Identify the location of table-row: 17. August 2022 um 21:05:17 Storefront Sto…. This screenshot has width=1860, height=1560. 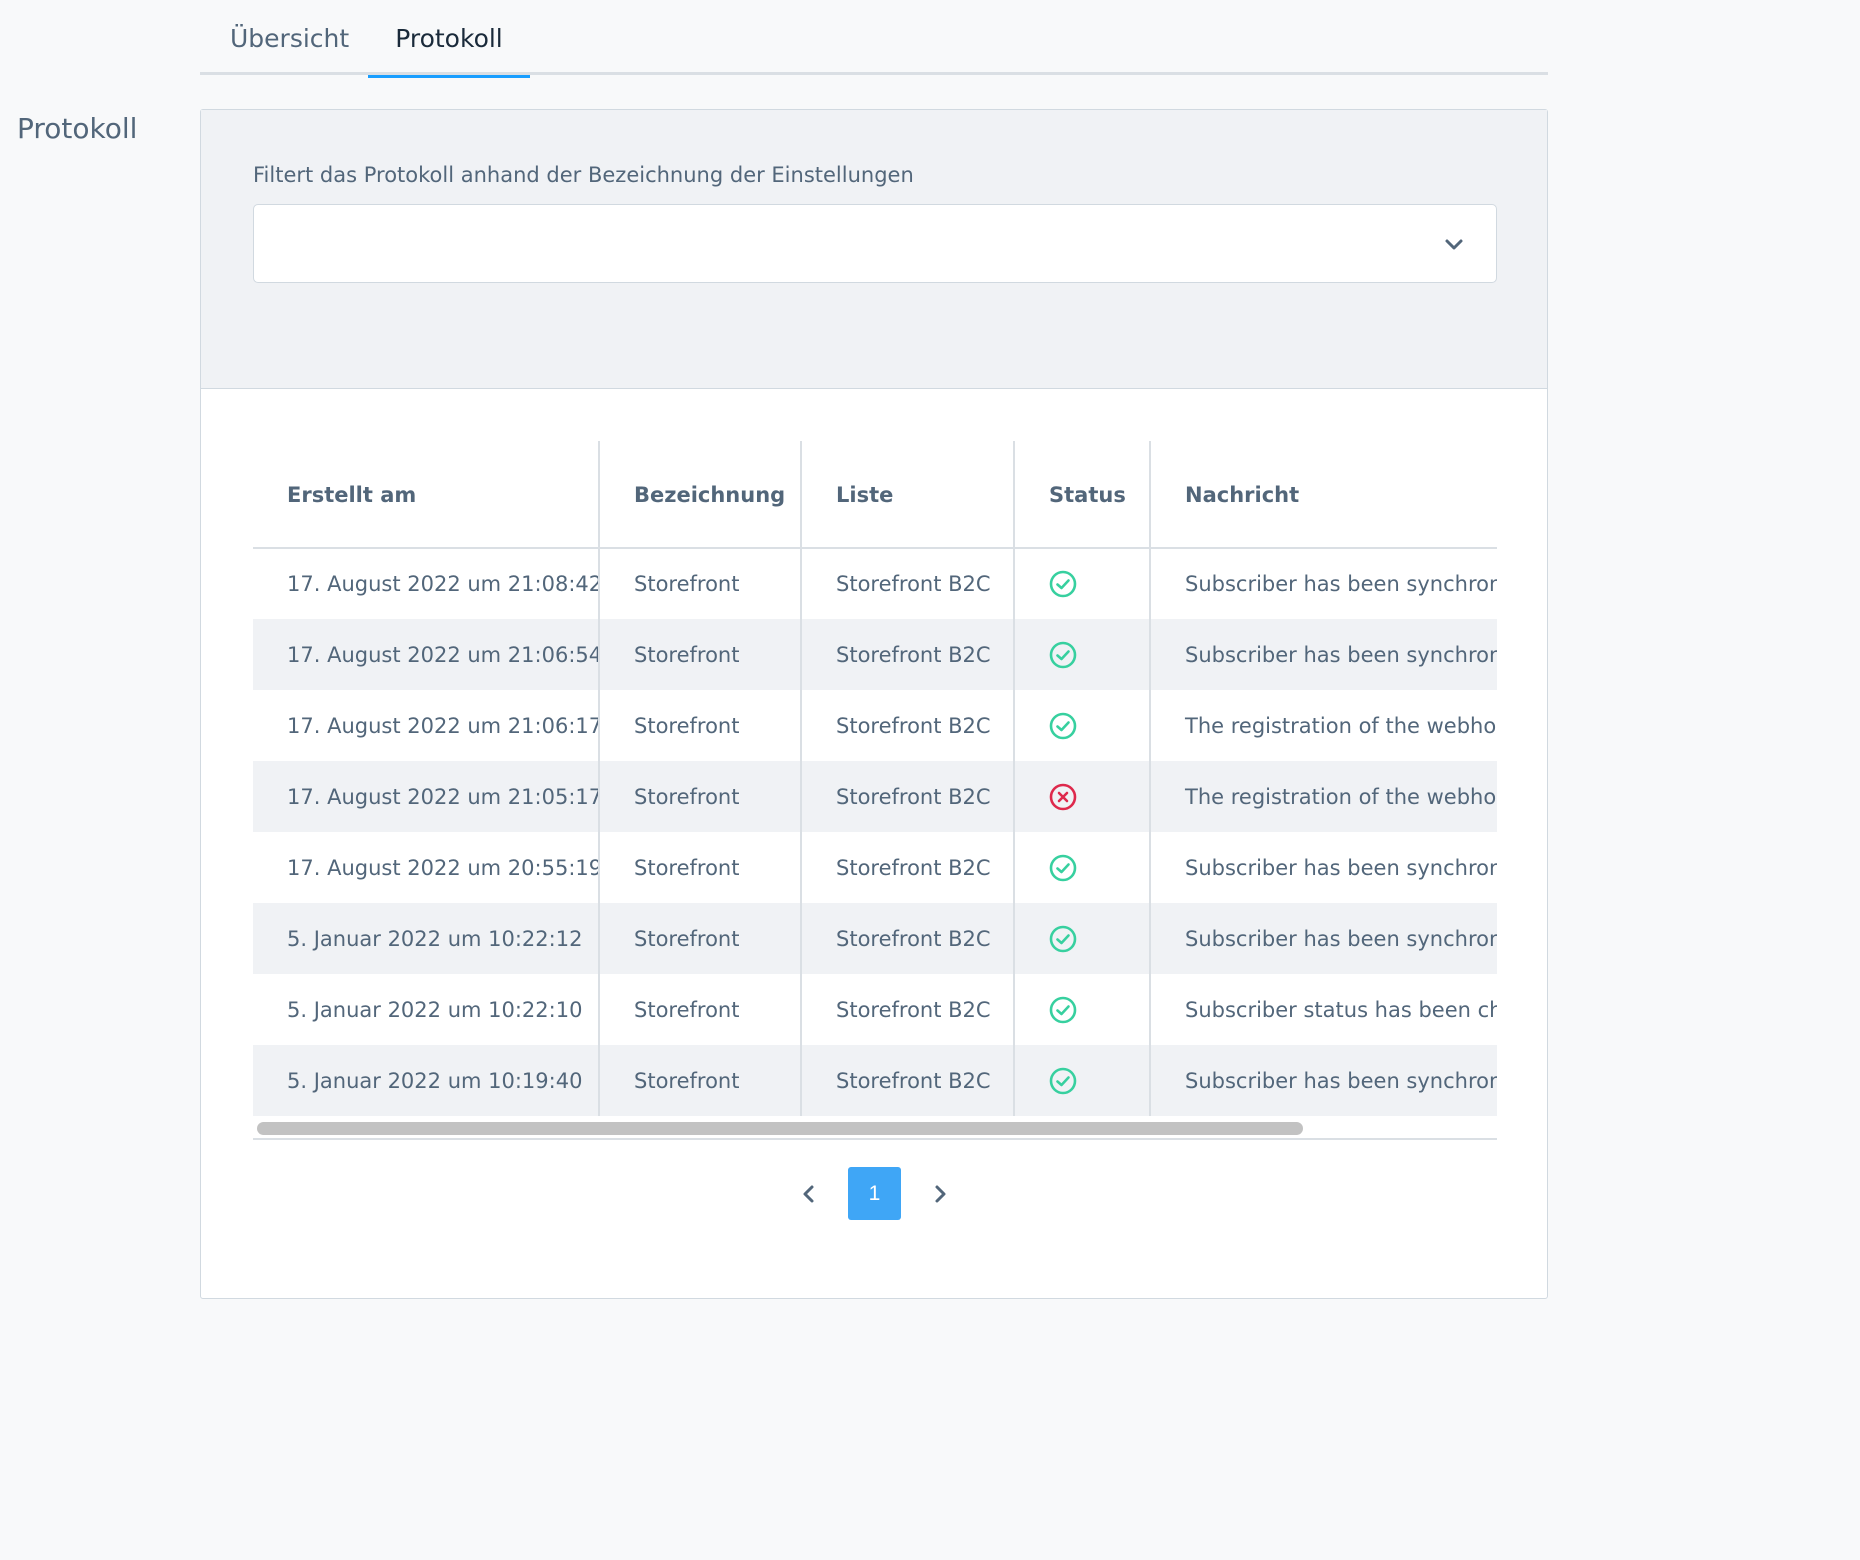
(875, 796).